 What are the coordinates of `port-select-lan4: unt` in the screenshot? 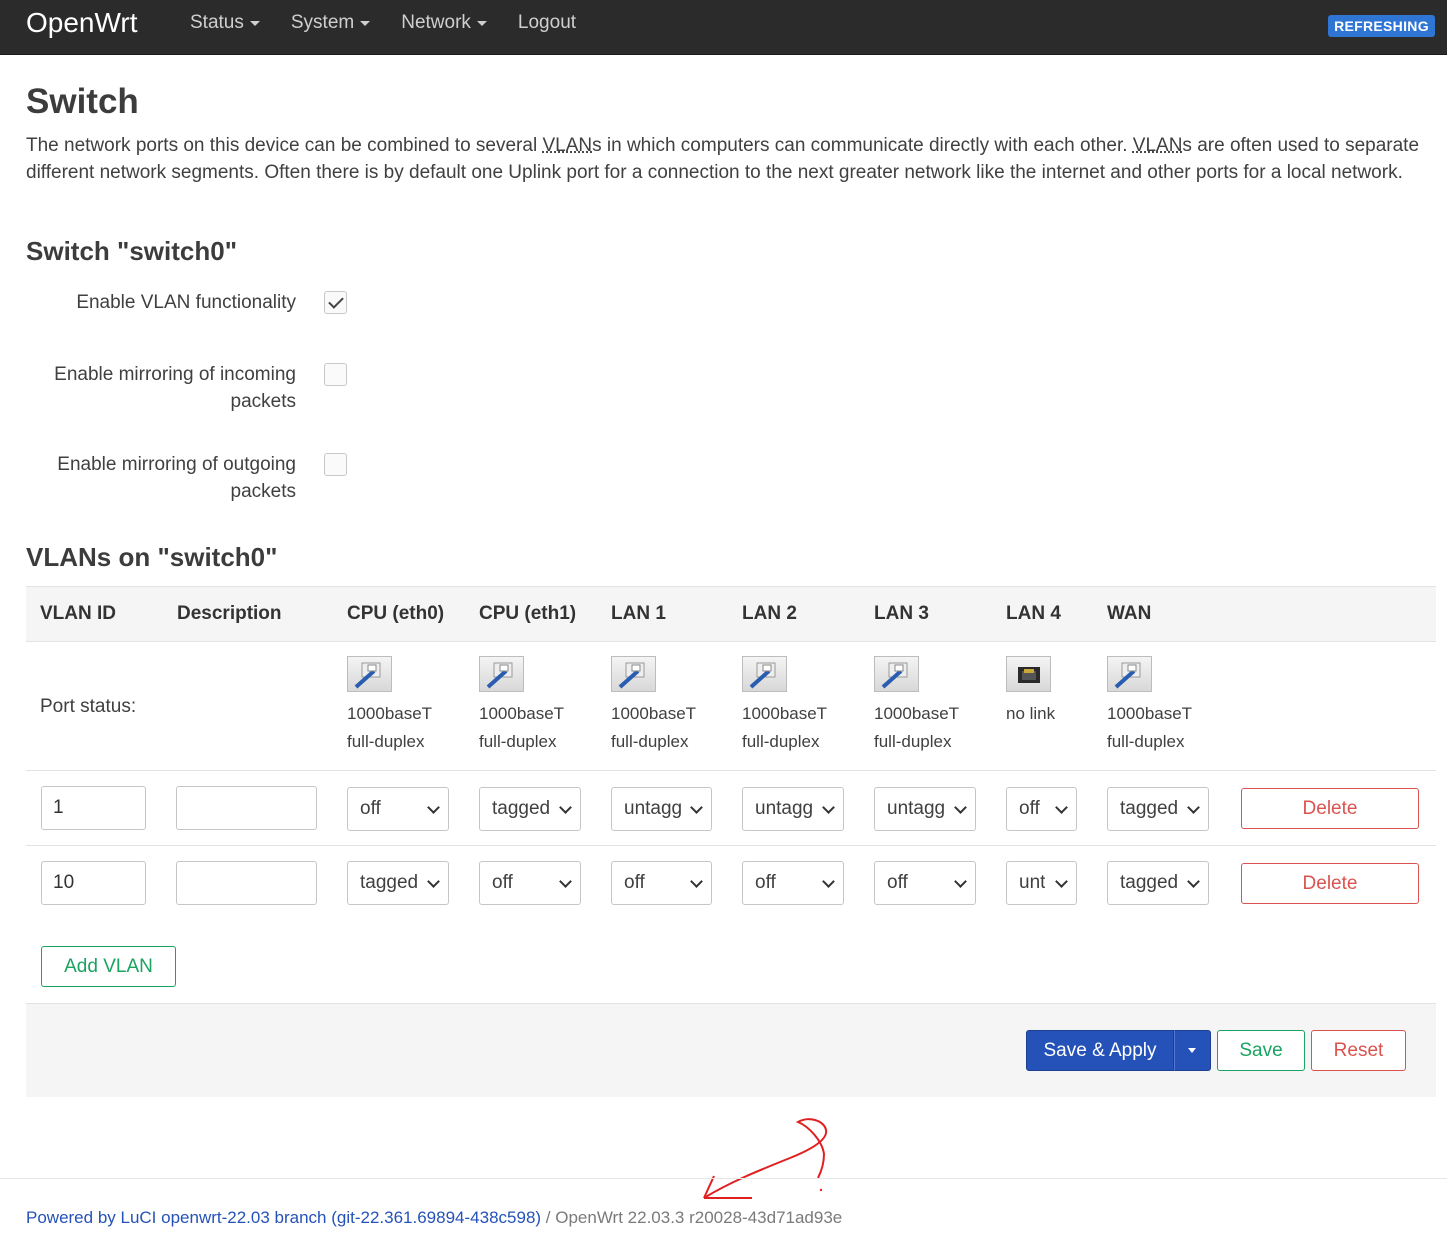 It's located at (1041, 883).